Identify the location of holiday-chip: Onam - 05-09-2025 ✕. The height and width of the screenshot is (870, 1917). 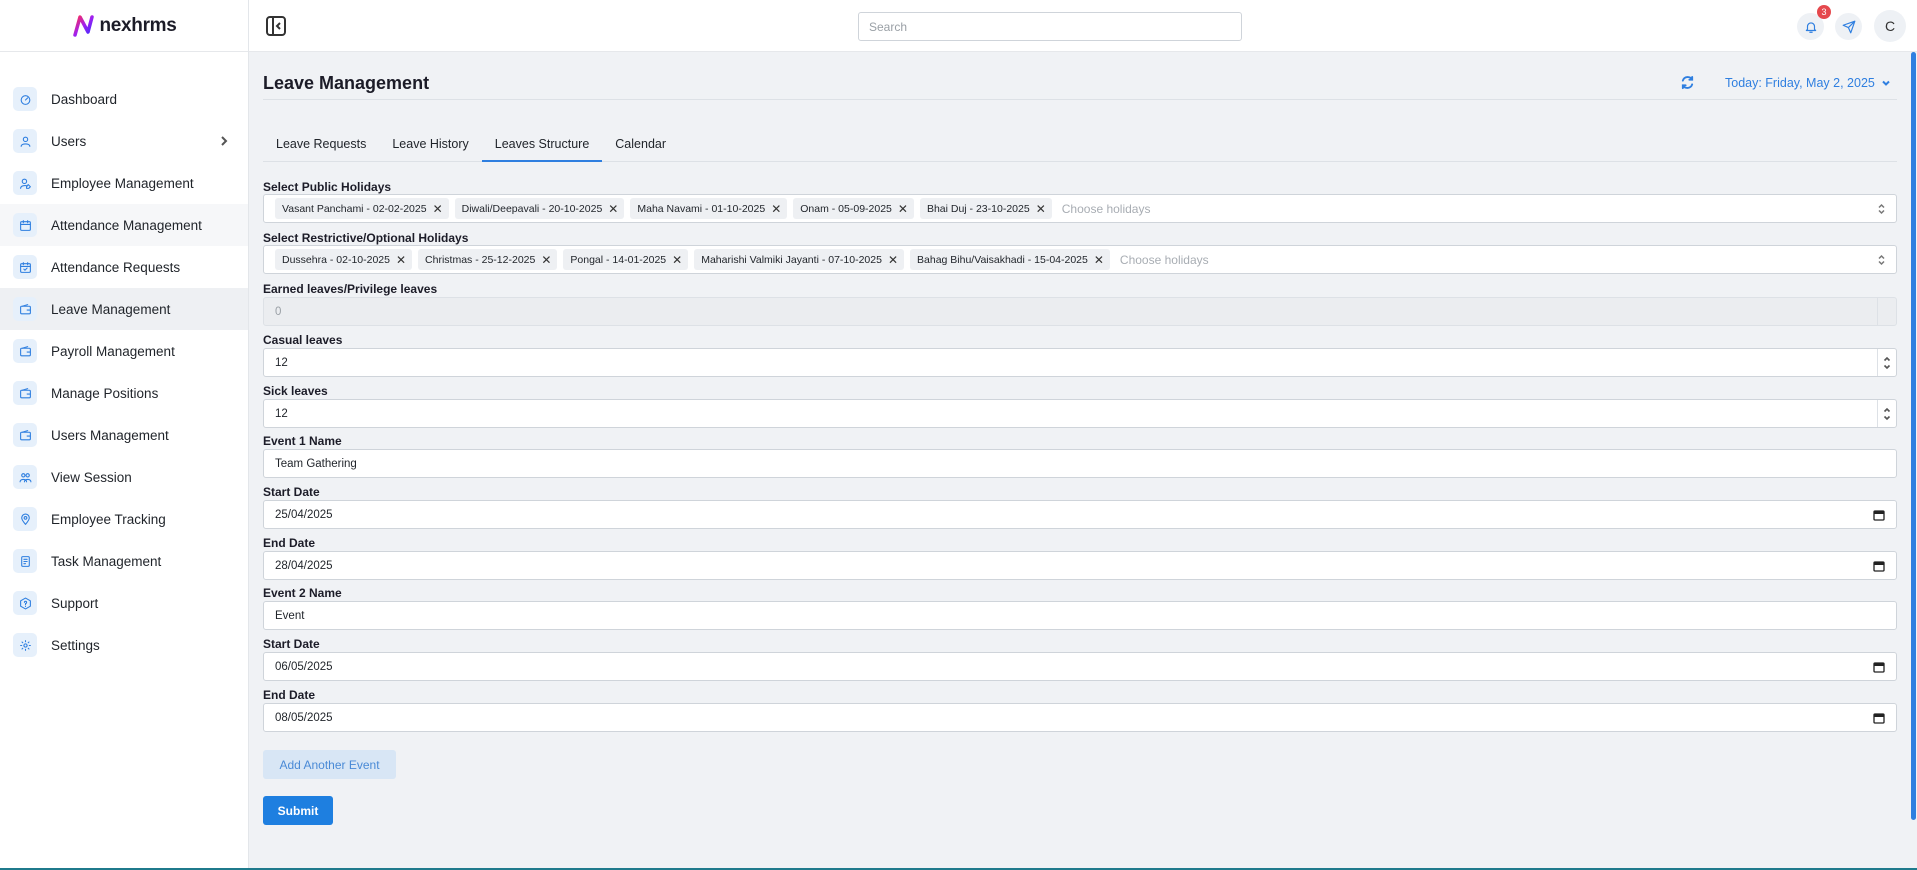
(853, 208).